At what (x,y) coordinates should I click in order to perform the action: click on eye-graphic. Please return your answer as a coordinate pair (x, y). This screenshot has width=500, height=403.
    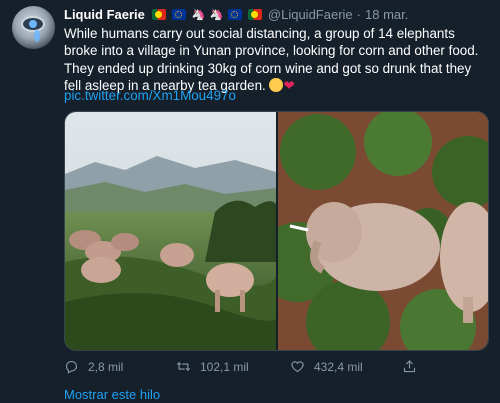
    Looking at the image, I should click on (33, 24).